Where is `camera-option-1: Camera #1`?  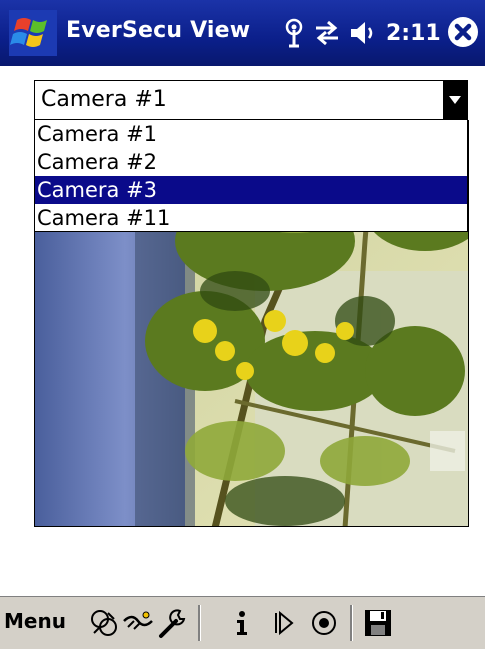 camera-option-1: Camera #1 is located at coordinates (251, 134).